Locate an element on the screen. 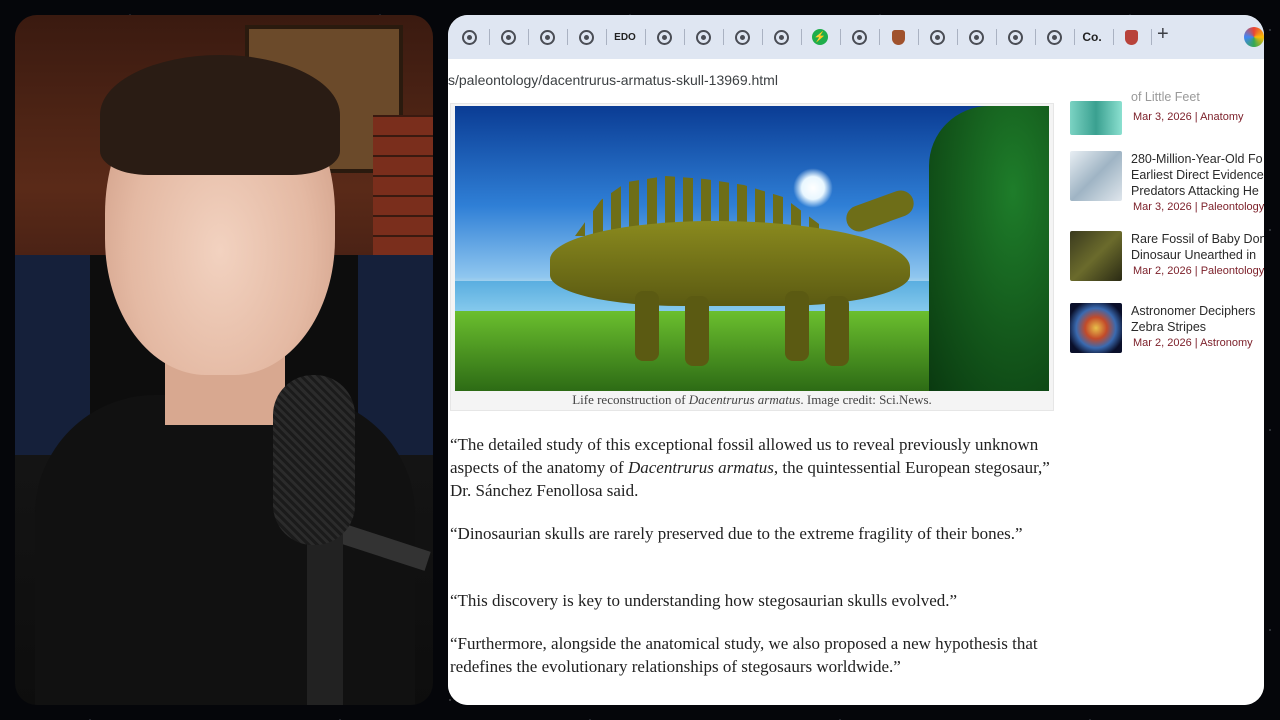 The image size is (1280, 720). tab-17: Co. is located at coordinates (1092, 37).